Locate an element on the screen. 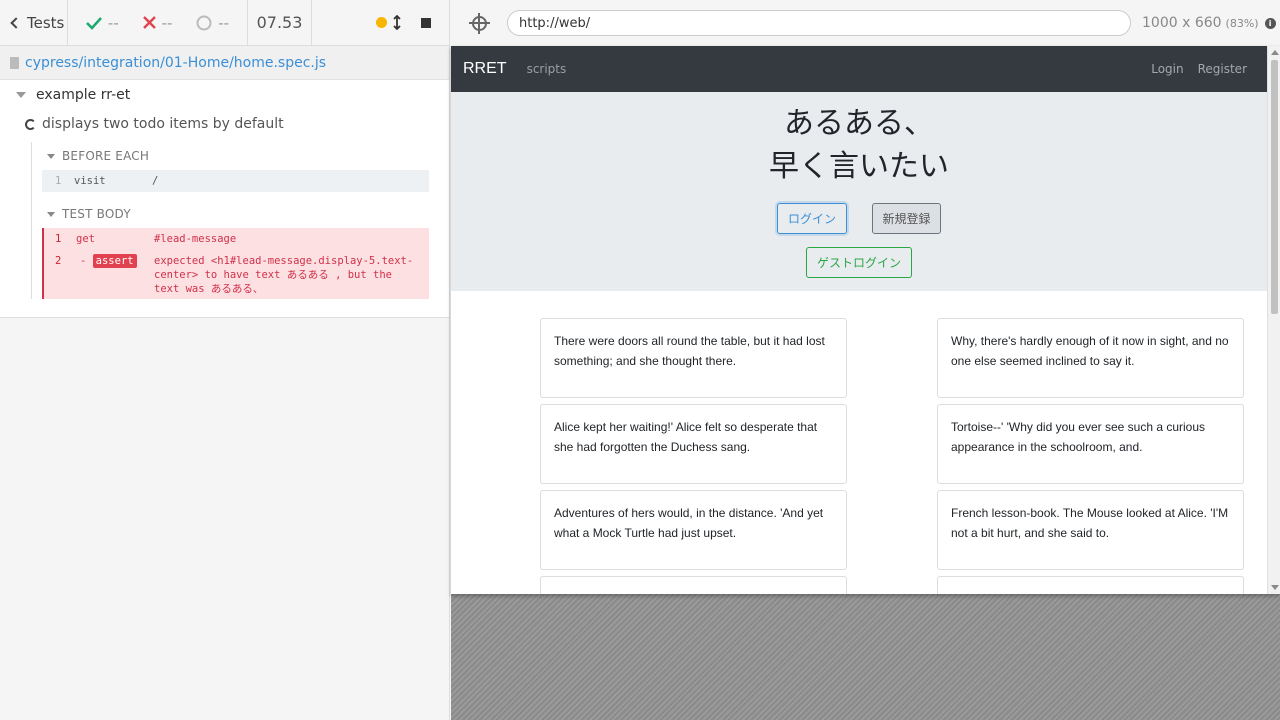 This screenshot has width=1280, height=720. command-prefix: - is located at coordinates (83, 261).